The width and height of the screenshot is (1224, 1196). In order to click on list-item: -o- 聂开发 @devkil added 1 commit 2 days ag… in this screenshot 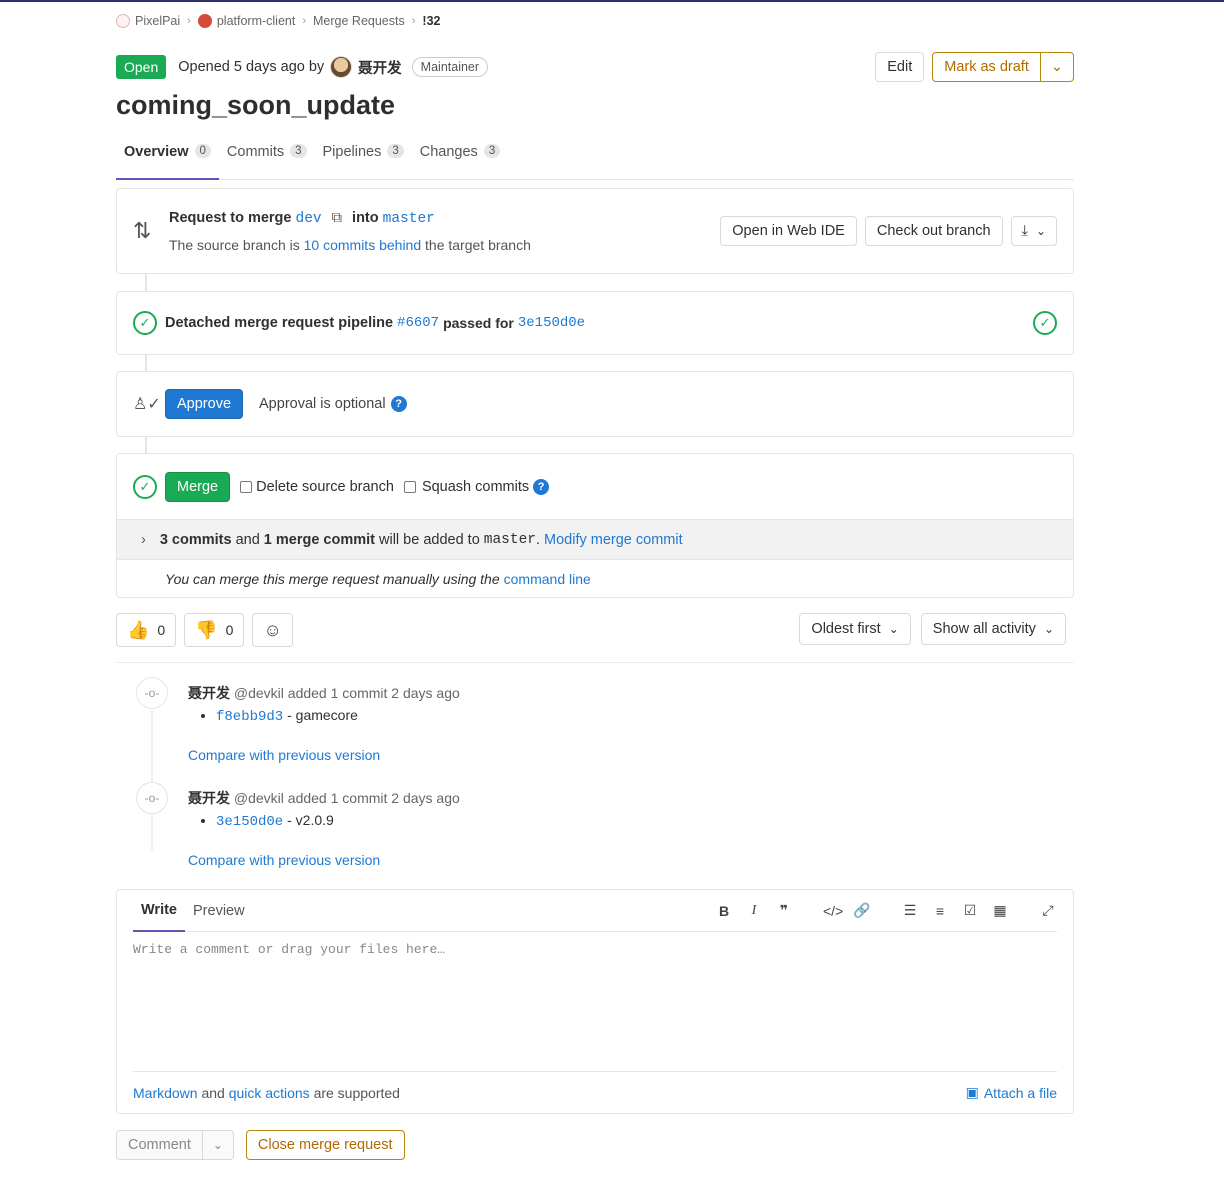, I will do `click(586, 827)`.